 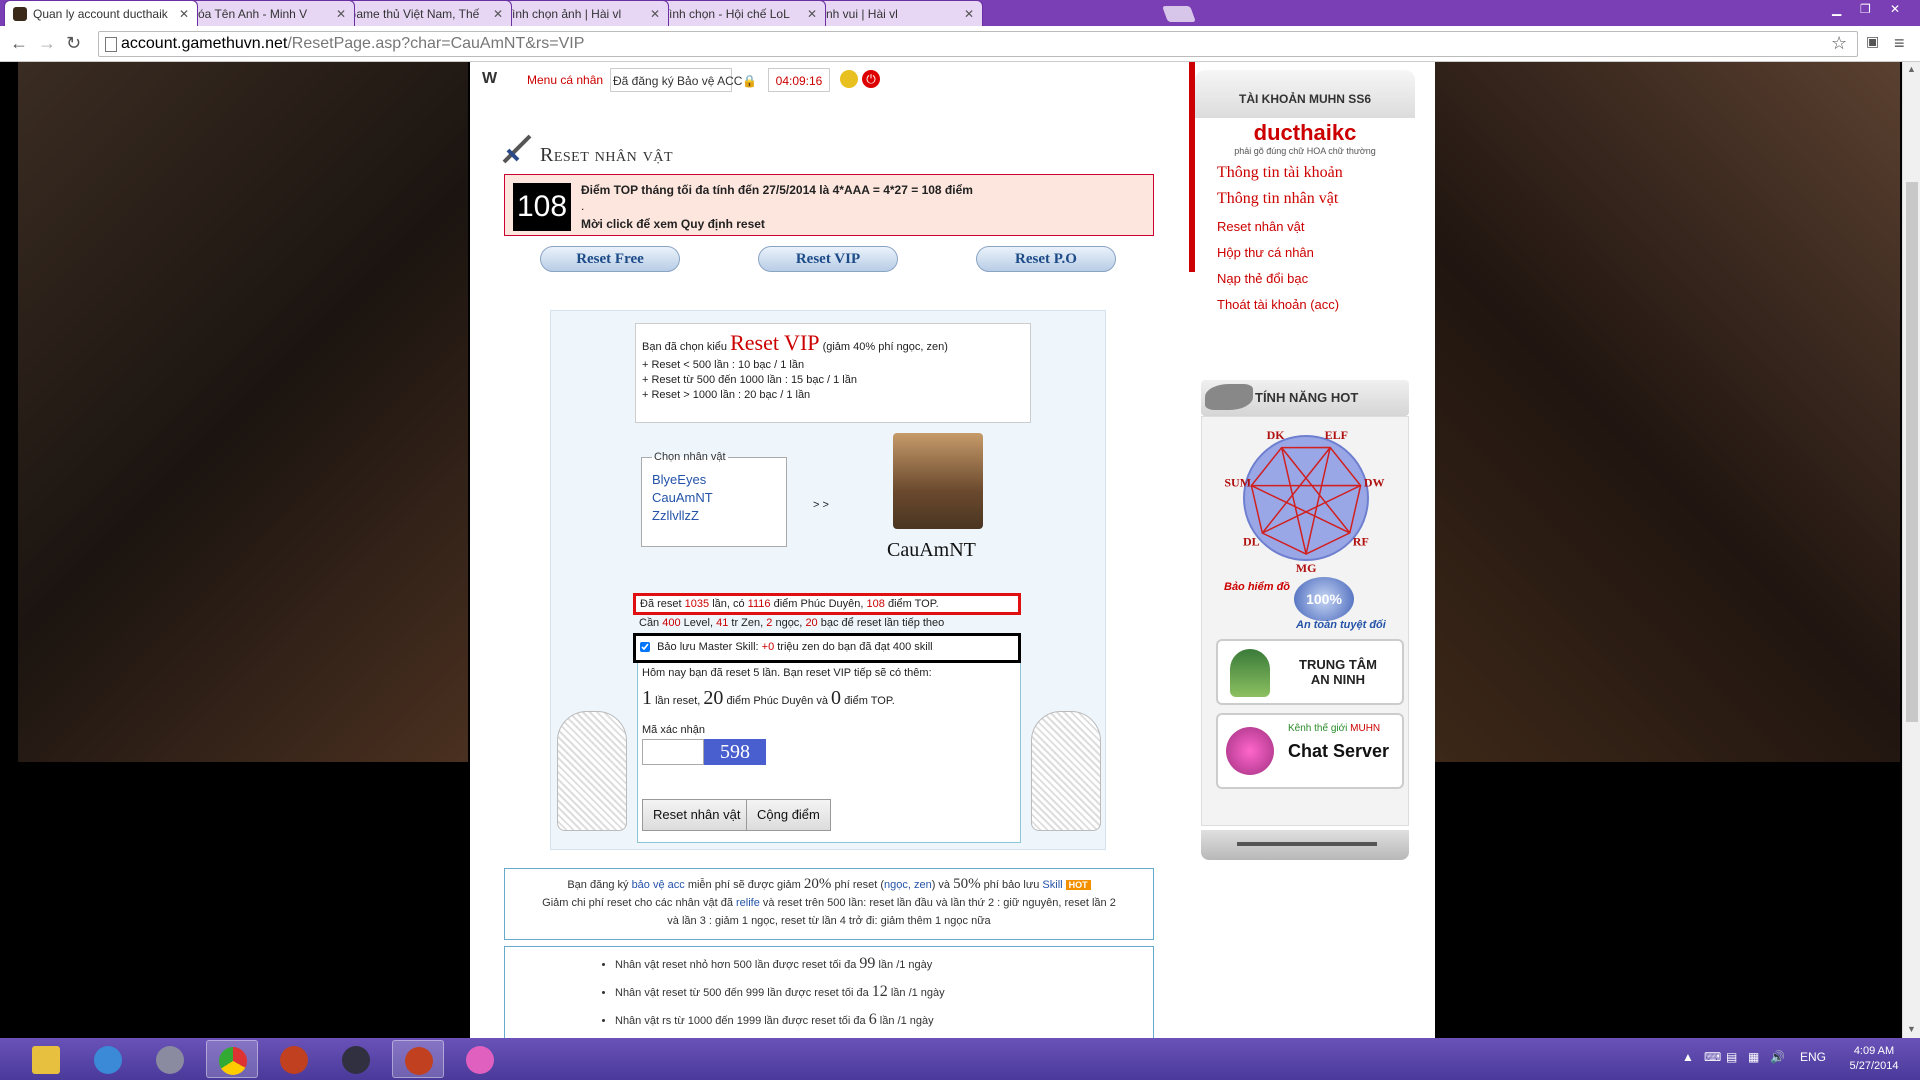 What do you see at coordinates (1874, 1051) in the screenshot?
I see `taskbar-time: 4:09 AM` at bounding box center [1874, 1051].